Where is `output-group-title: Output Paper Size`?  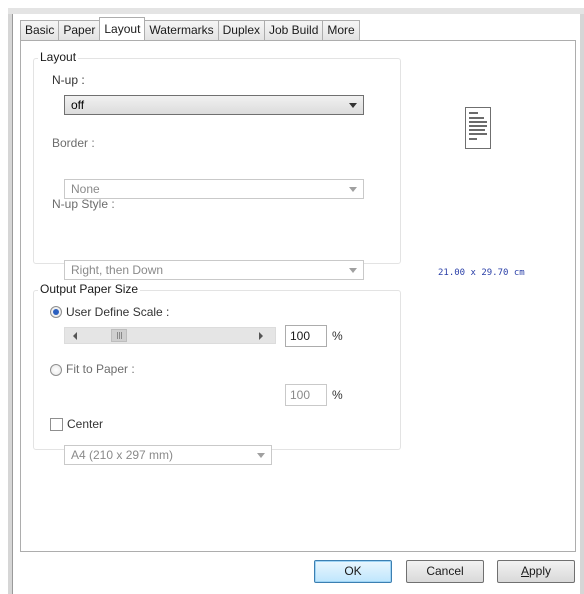 output-group-title: Output Paper Size is located at coordinates (89, 289).